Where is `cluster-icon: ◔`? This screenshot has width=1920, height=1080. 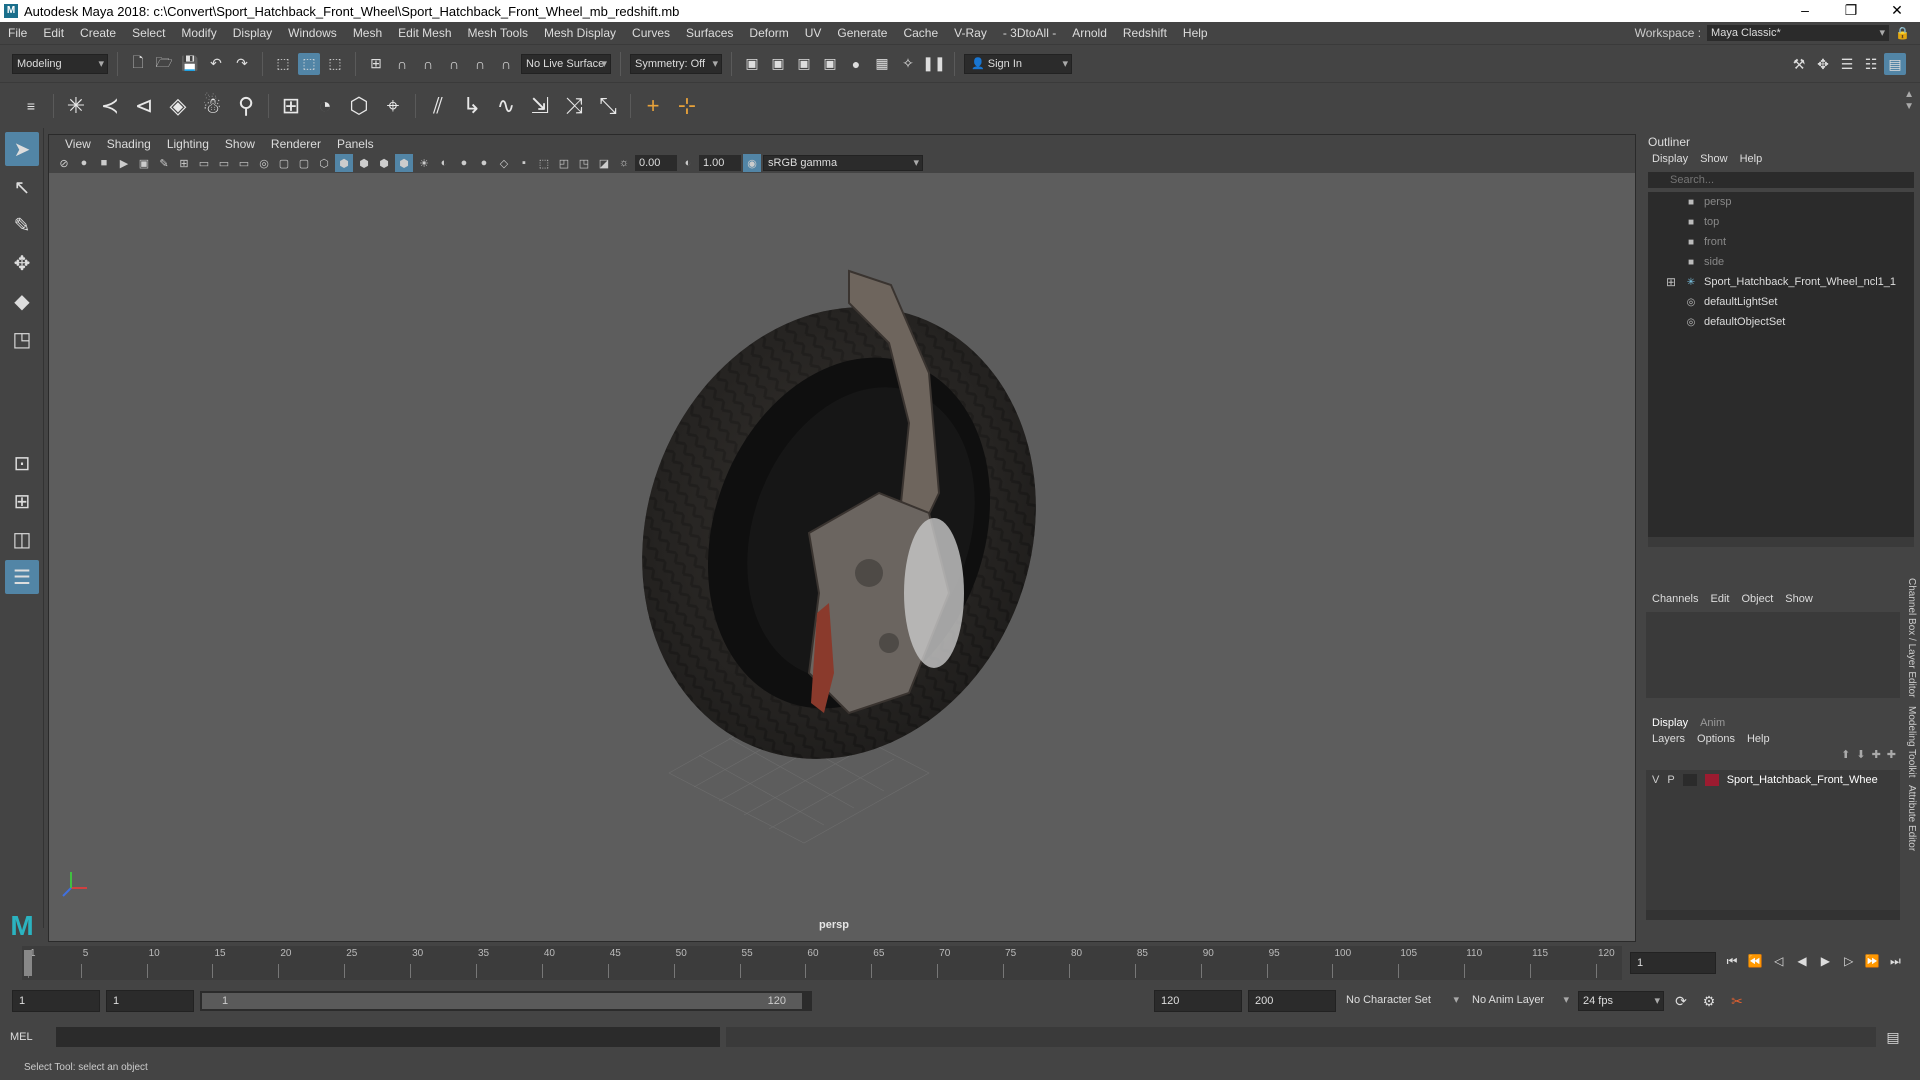 cluster-icon: ◔ is located at coordinates (325, 106).